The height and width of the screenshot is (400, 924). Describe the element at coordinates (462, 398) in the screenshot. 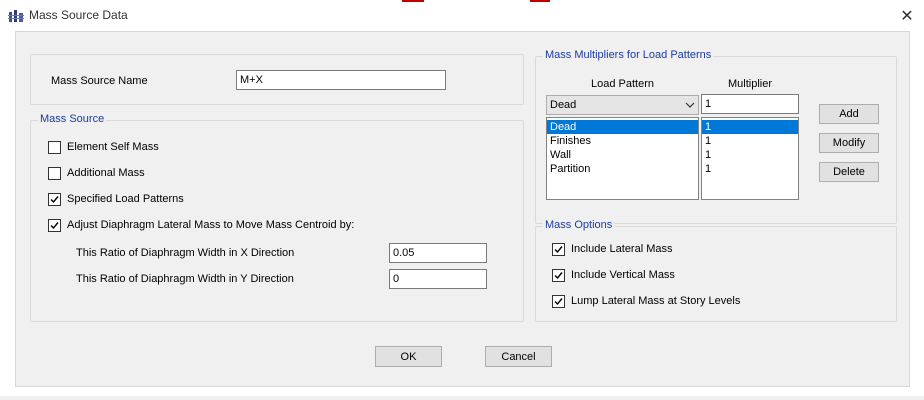

I see `window-bottom-edge` at that location.